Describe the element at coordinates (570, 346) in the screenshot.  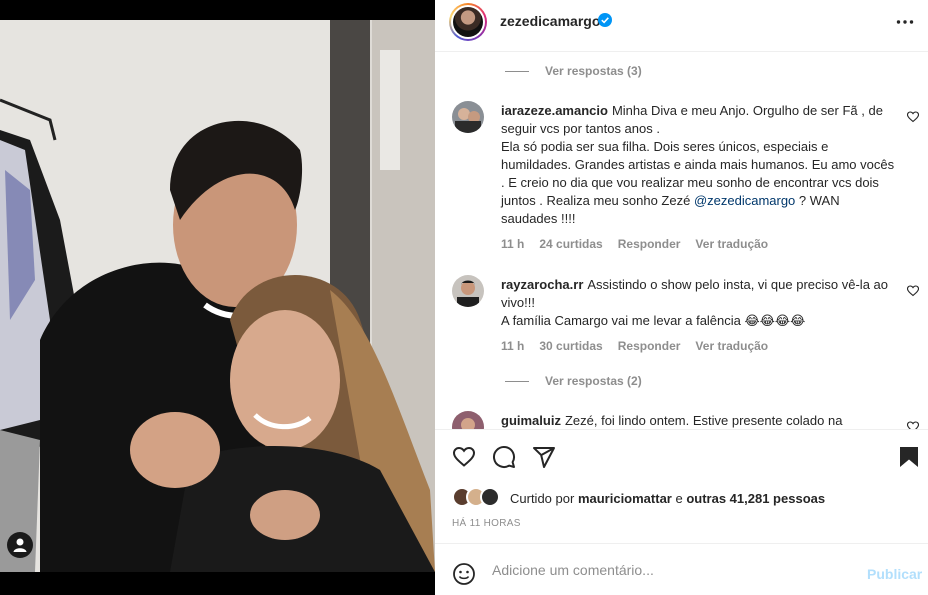
I see `comment-likes-button: 30 curtidas` at that location.